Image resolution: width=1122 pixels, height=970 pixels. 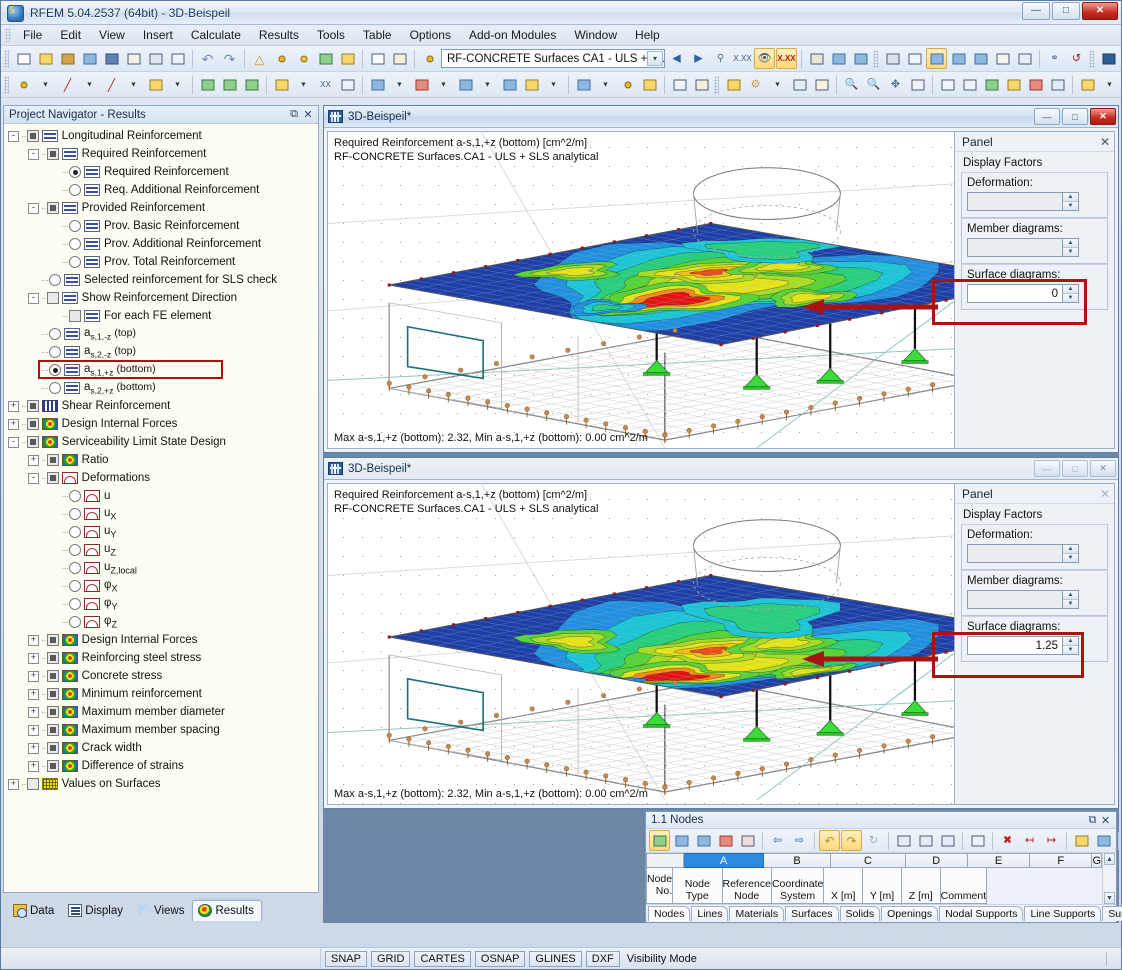 I want to click on surface-load-dropdown-icon: ▼, so click(x=399, y=84).